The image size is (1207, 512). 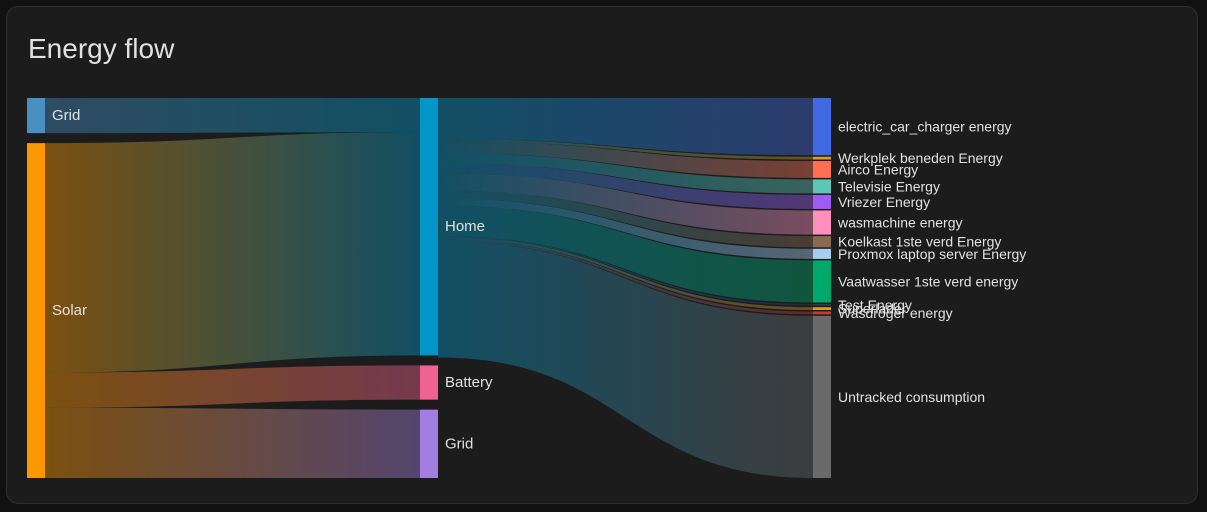 What do you see at coordinates (822, 253) in the screenshot?
I see `node-proxmox` at bounding box center [822, 253].